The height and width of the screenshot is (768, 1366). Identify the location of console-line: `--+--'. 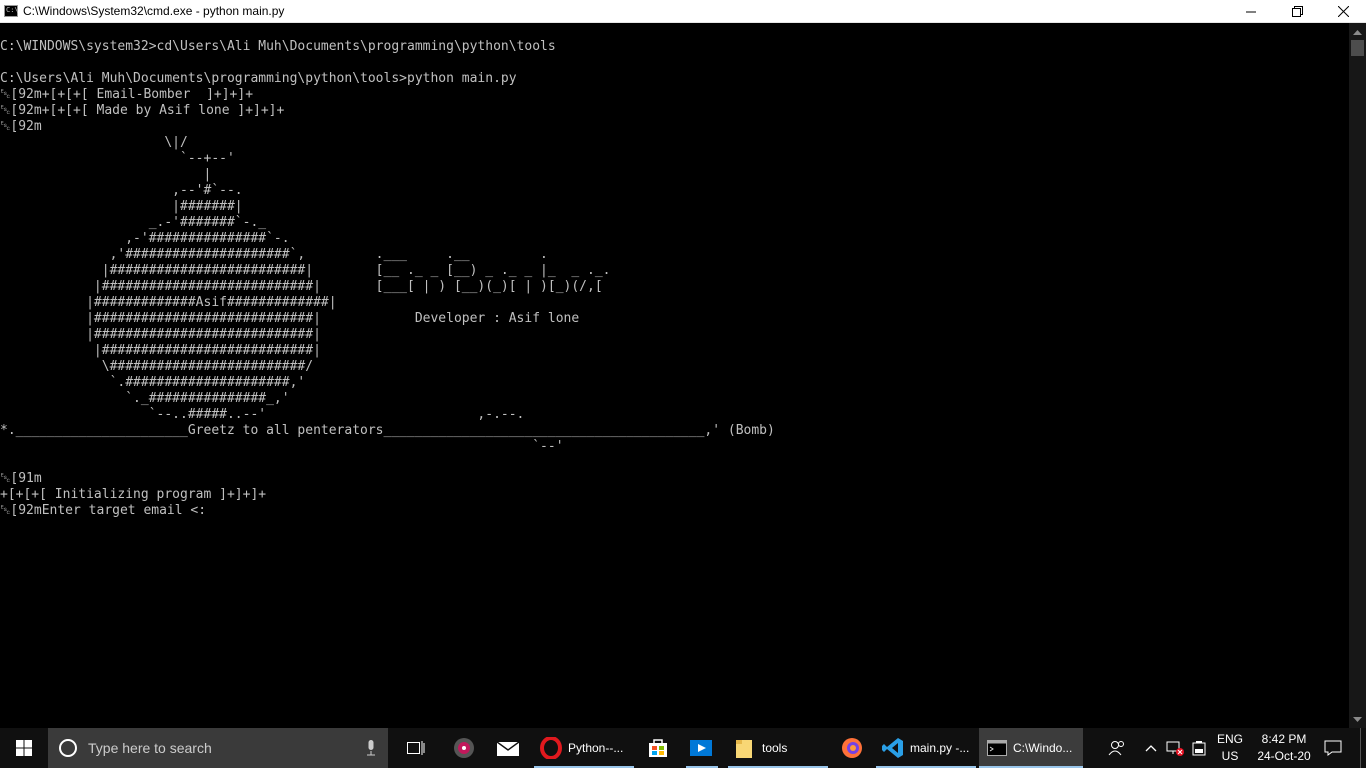
(117, 158).